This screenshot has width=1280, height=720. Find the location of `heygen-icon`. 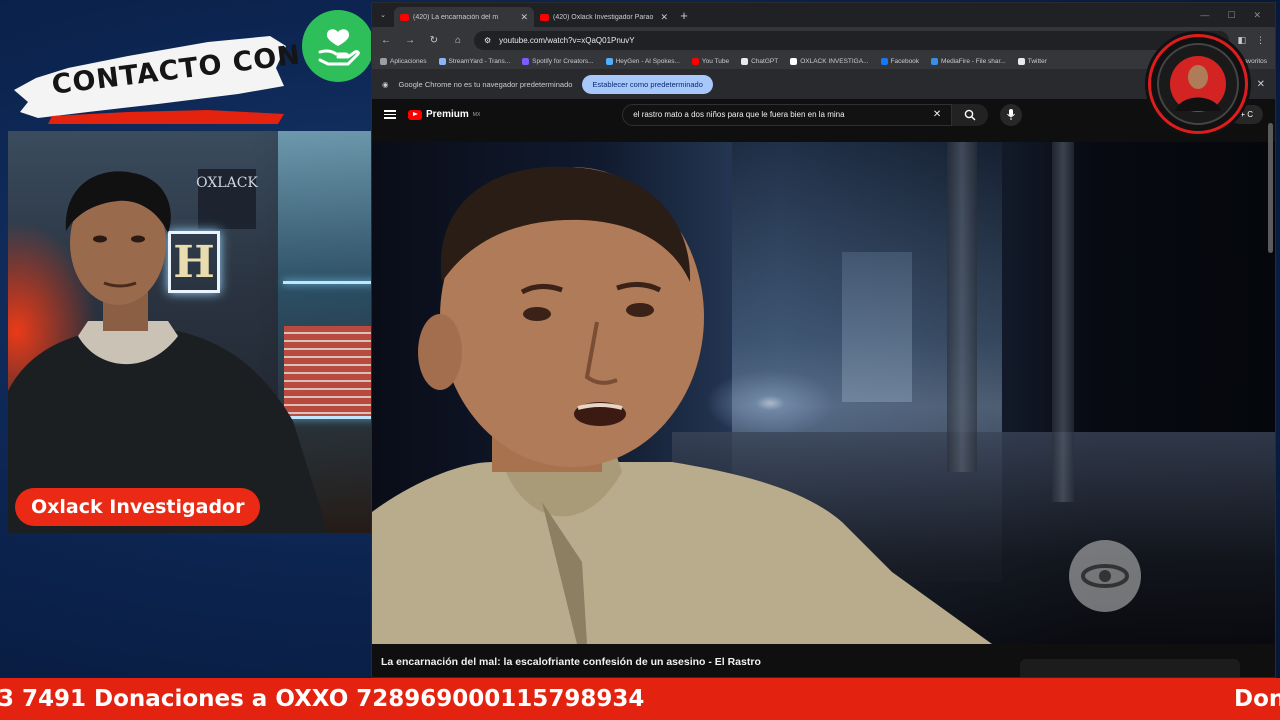

heygen-icon is located at coordinates (609, 61).